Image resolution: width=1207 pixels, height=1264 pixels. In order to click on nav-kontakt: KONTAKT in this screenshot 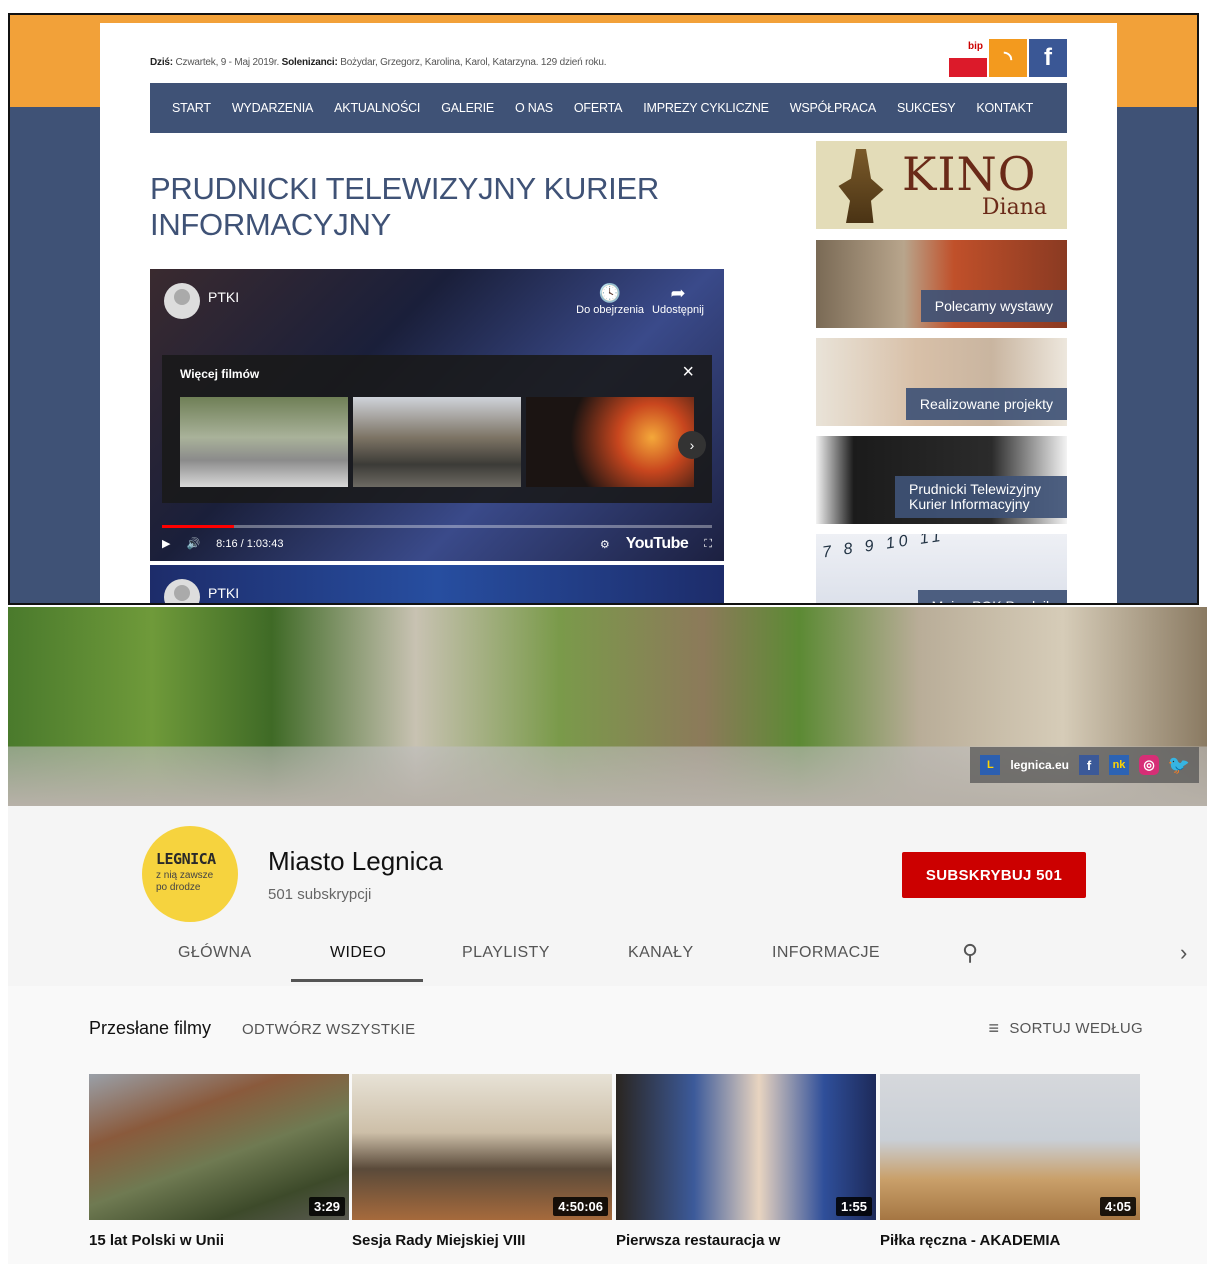, I will do `click(1004, 108)`.